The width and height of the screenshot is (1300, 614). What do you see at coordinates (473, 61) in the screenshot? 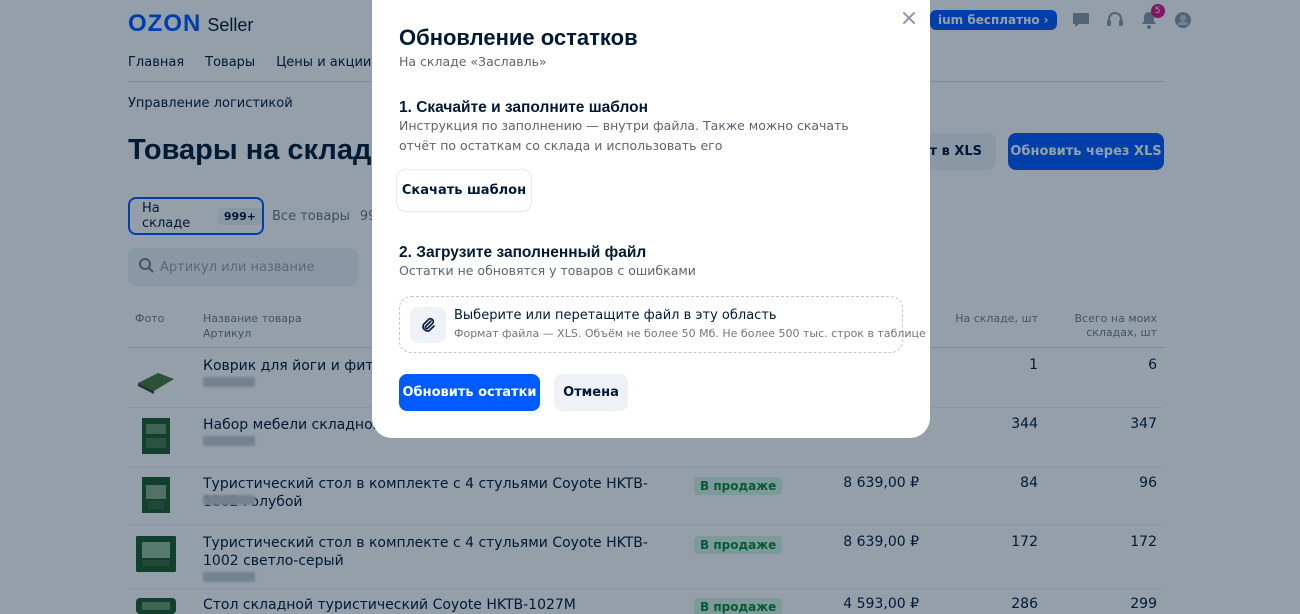
I see `modal-subtitle: На складе «Заславль»` at bounding box center [473, 61].